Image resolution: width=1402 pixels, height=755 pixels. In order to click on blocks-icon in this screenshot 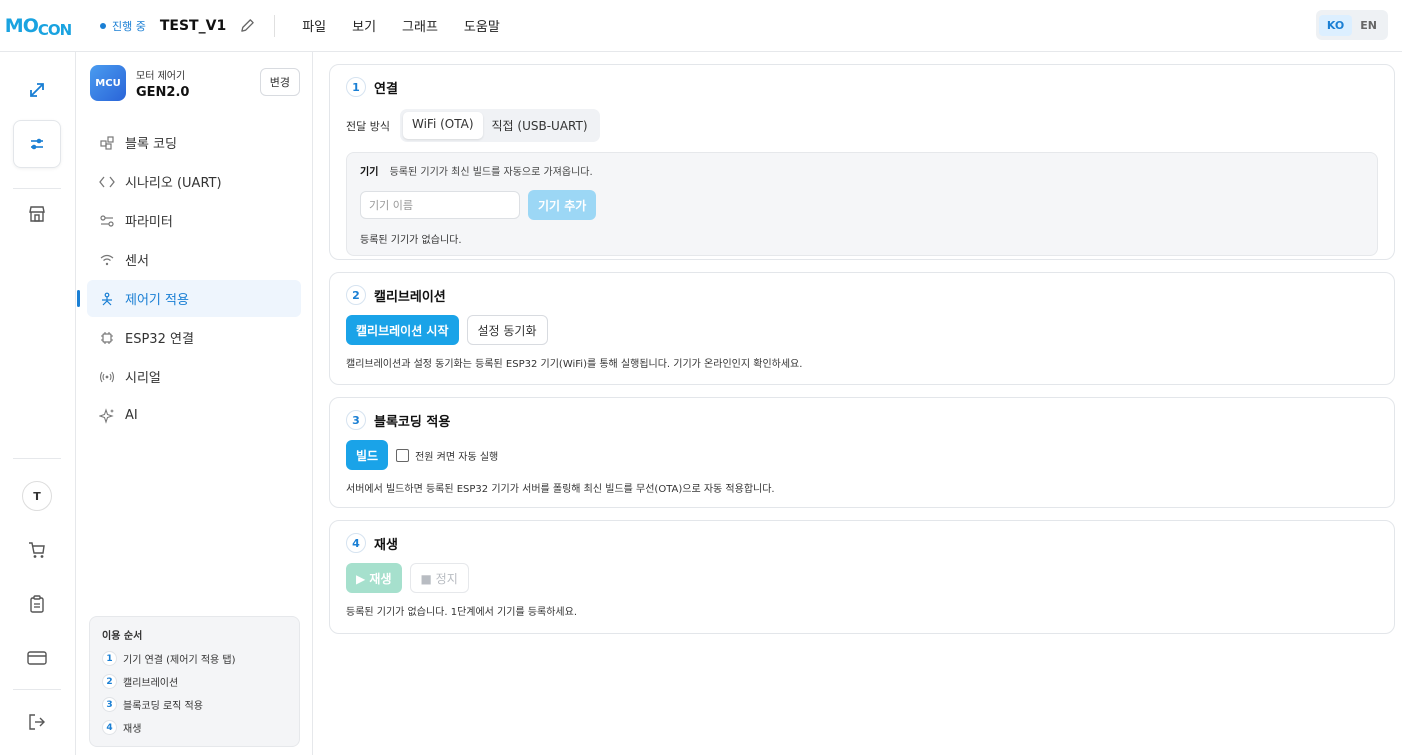, I will do `click(107, 143)`.